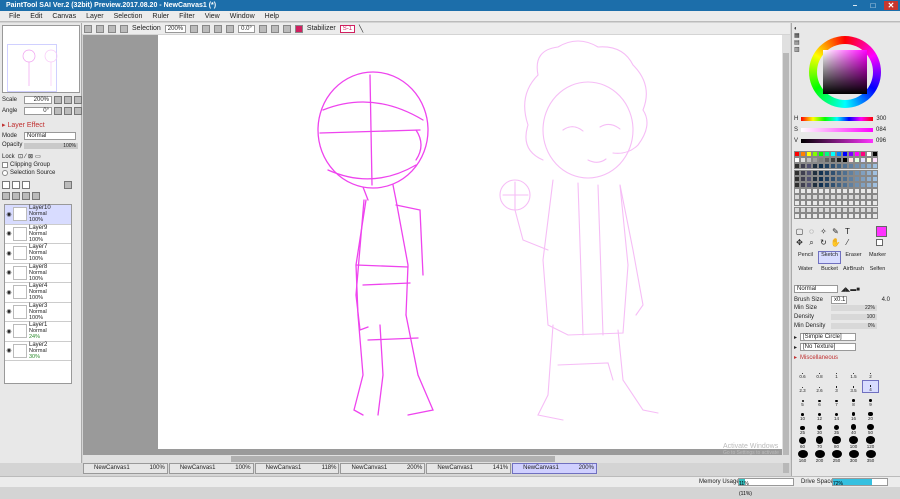 The height and width of the screenshot is (499, 900). I want to click on minimize-icon: –, so click(855, 5).